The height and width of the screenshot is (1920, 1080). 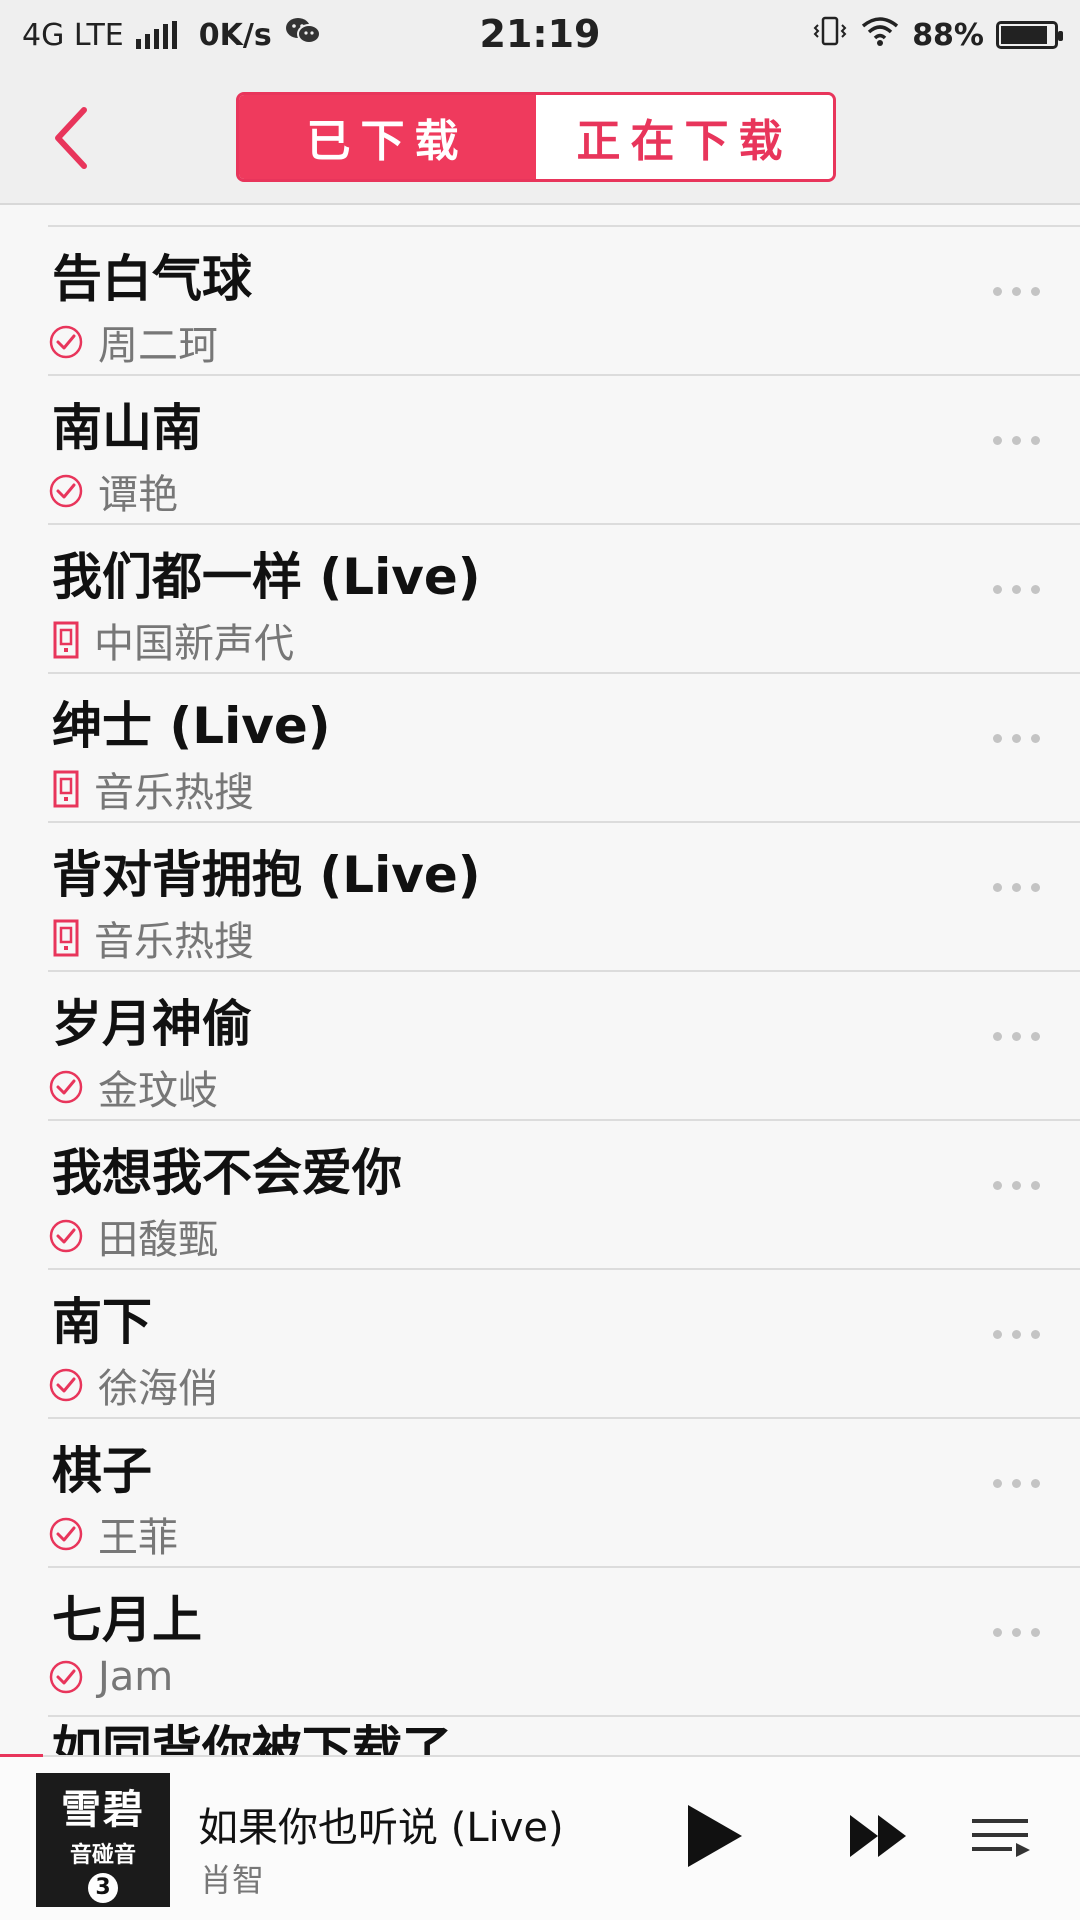 I want to click on back-button, so click(x=70, y=138).